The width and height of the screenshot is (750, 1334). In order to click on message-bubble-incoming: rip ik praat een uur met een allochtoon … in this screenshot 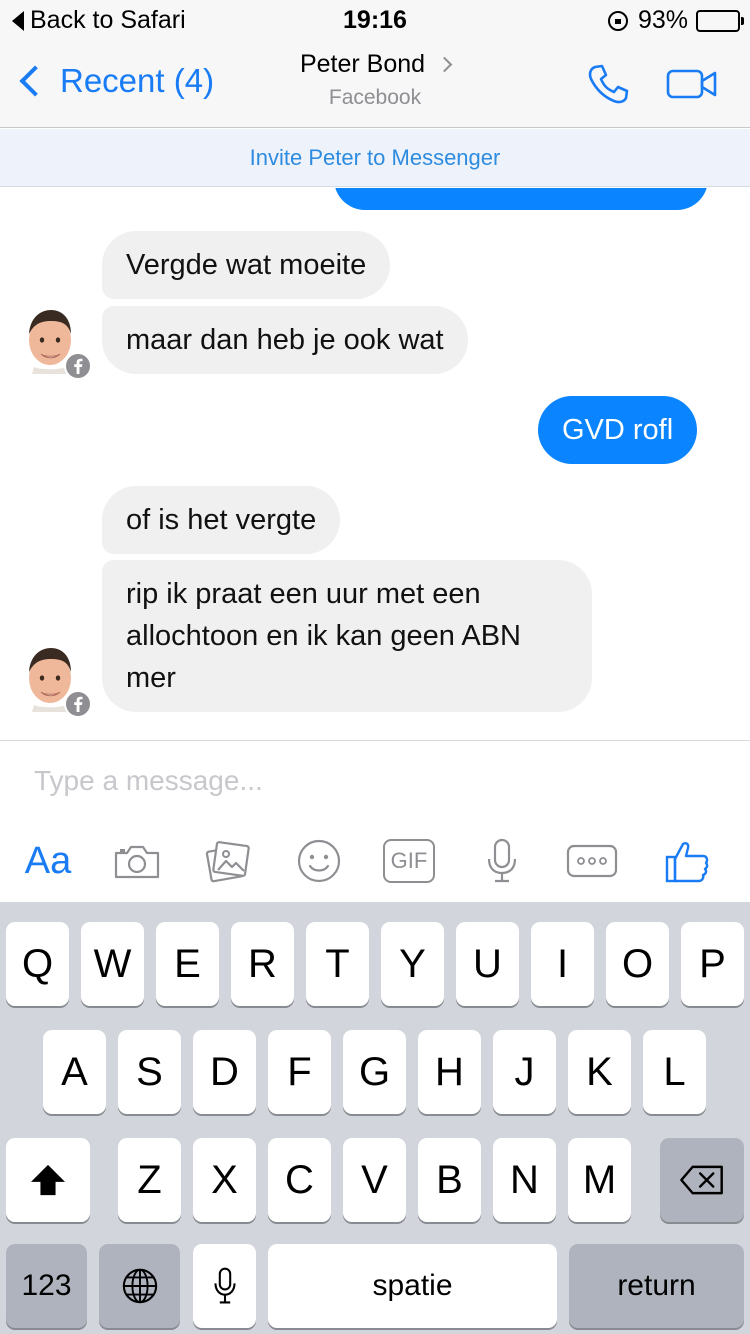, I will do `click(347, 636)`.